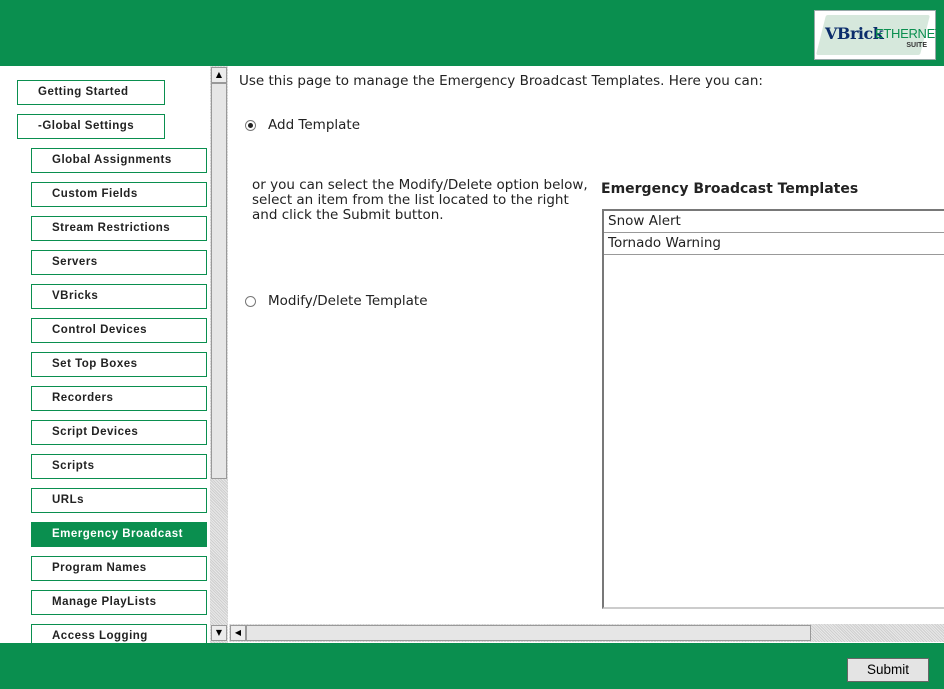 This screenshot has height=689, width=944. I want to click on logo-suite-text: SUITE, so click(916, 45).